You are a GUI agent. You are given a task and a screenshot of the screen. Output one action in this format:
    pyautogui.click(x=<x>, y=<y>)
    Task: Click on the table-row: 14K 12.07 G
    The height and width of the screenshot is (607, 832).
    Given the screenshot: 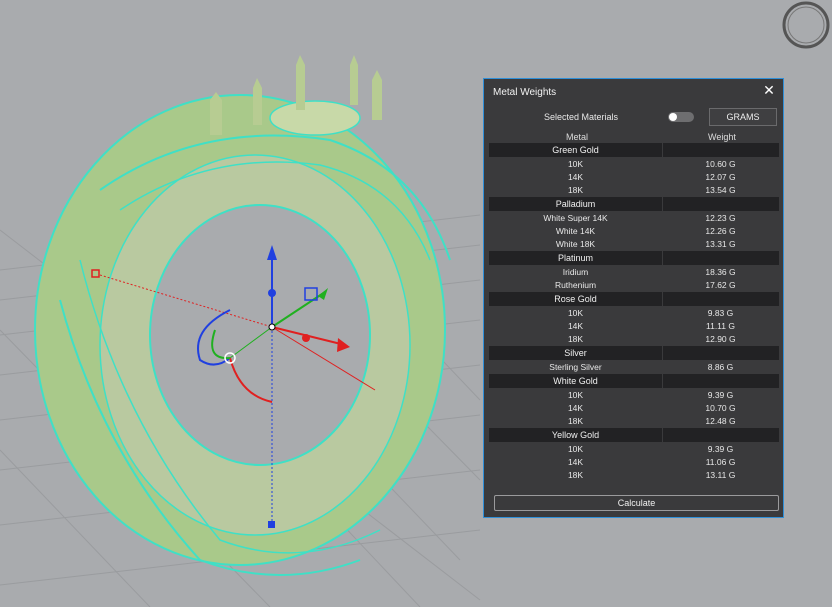 What is the action you would take?
    pyautogui.click(x=634, y=177)
    